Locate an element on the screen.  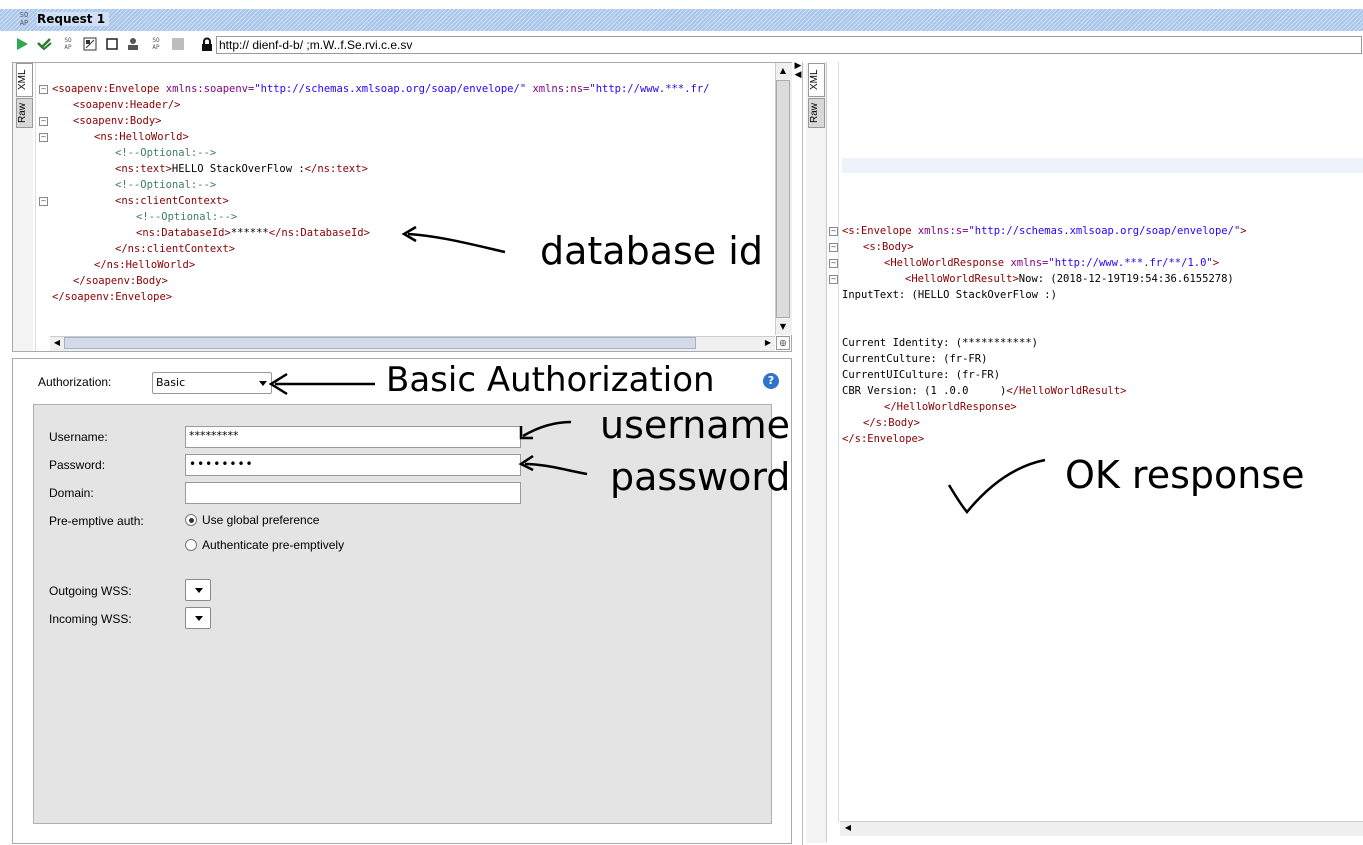
xml-token: </s:Body> is located at coordinates (891, 423).